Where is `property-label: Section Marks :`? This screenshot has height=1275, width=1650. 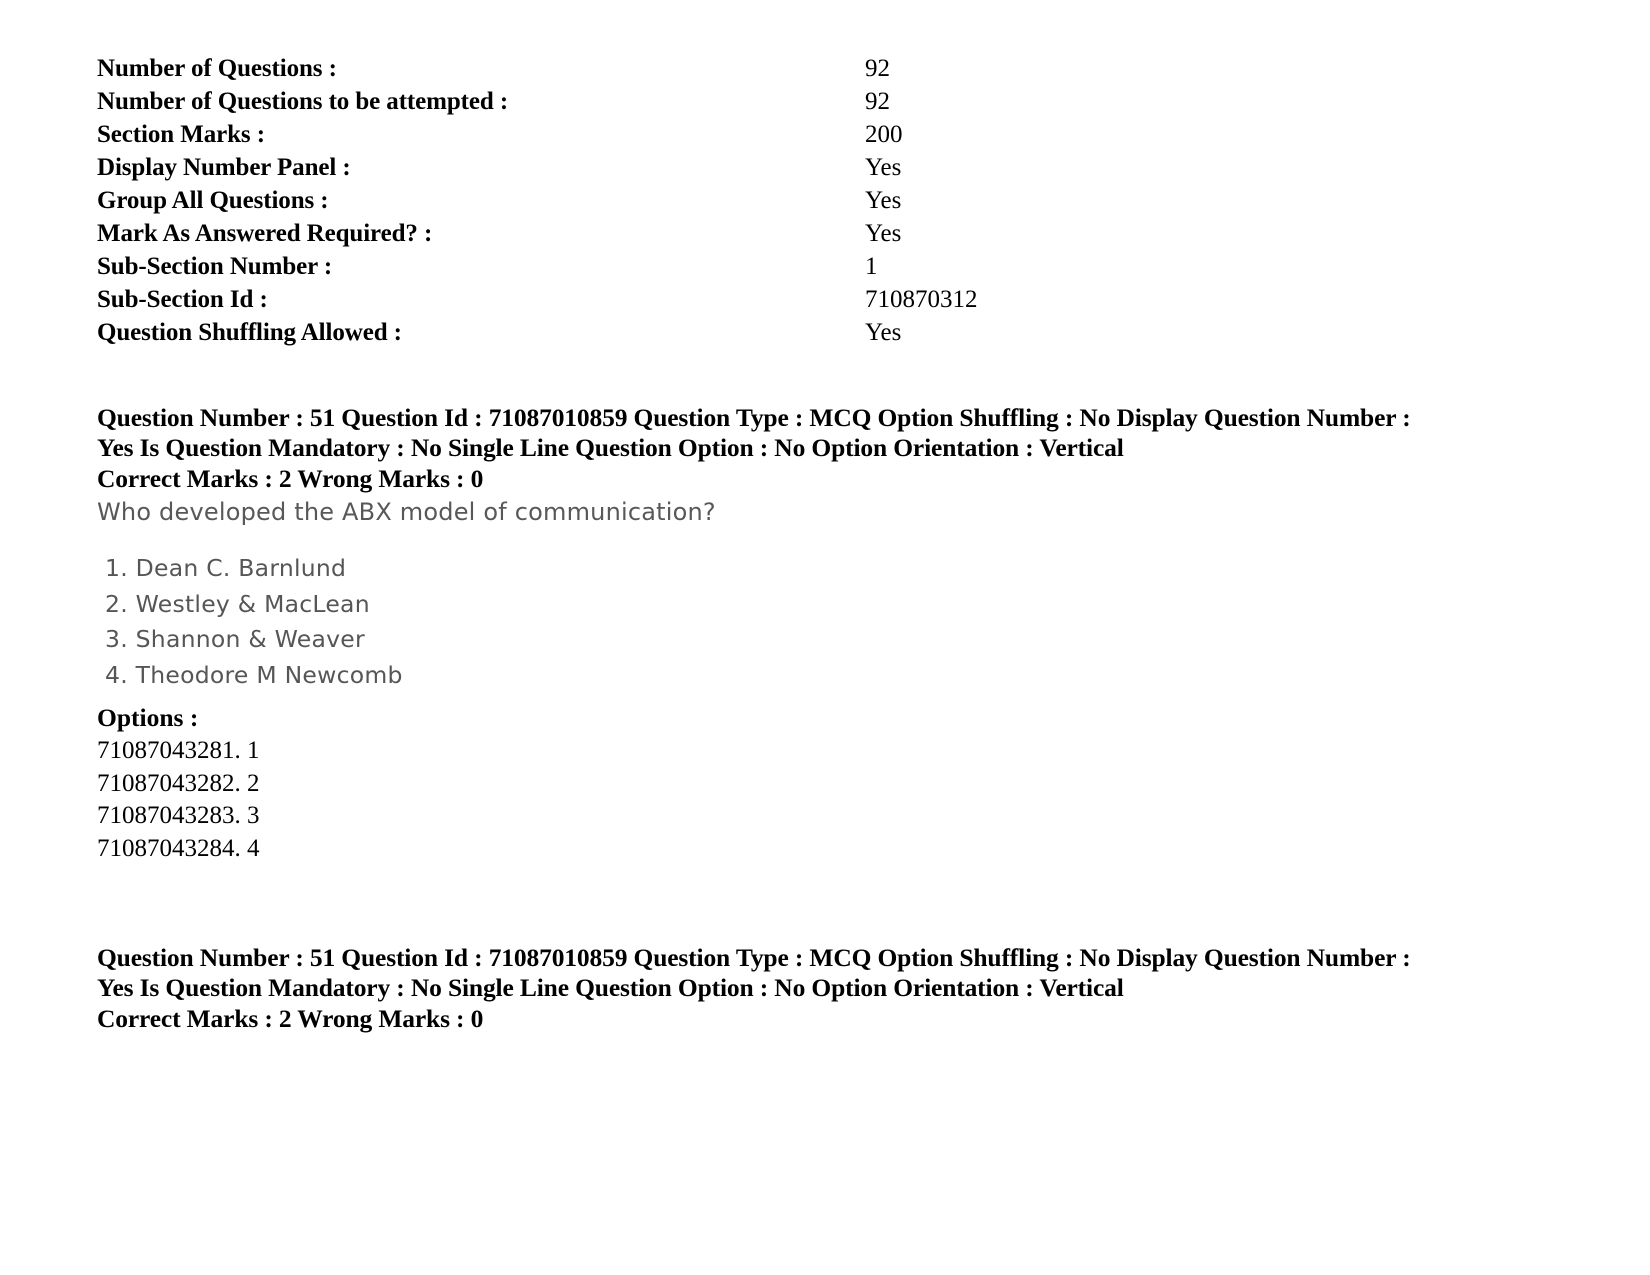 property-label: Section Marks : is located at coordinates (181, 134).